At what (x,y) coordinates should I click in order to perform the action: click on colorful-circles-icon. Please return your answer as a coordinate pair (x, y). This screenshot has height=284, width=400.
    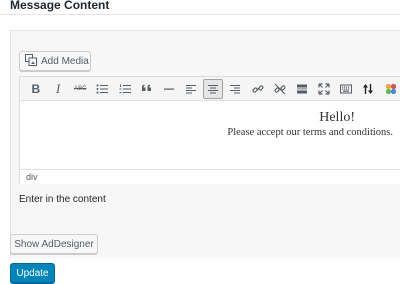
    Looking at the image, I should click on (390, 88).